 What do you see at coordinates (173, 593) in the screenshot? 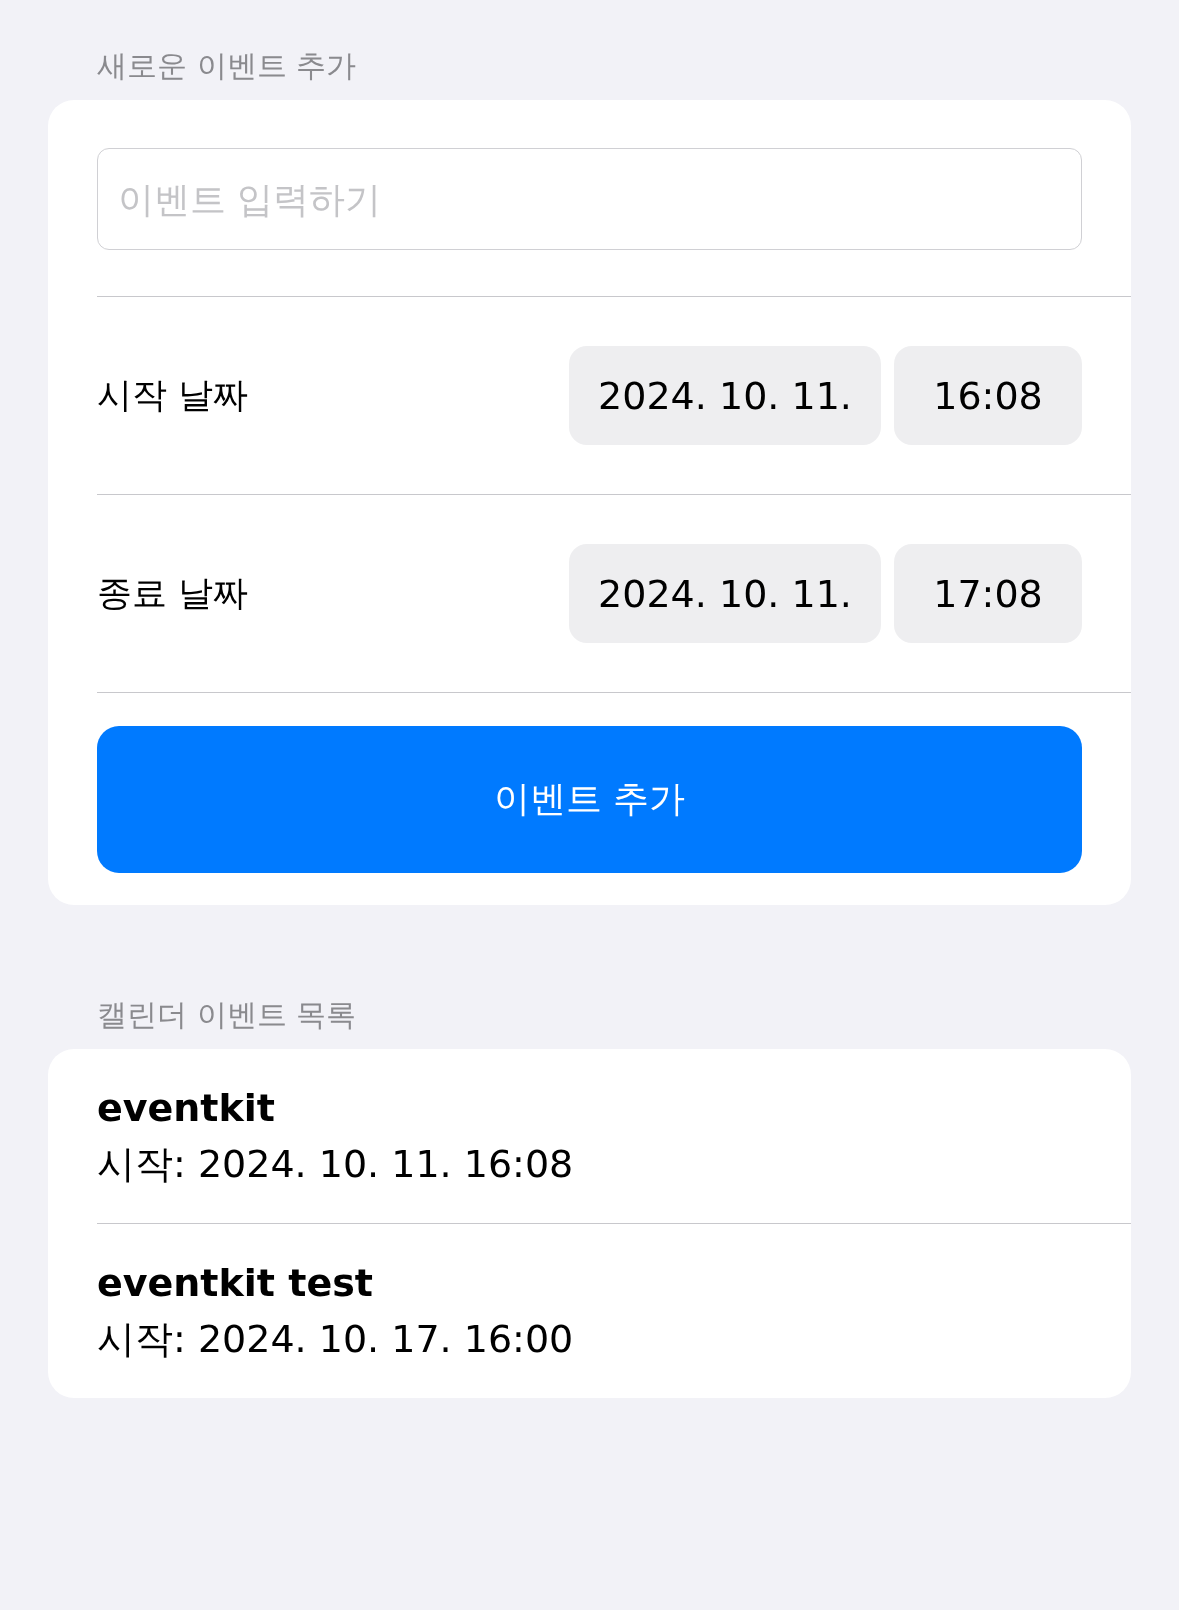
I see `date-label: 종료 날짜` at bounding box center [173, 593].